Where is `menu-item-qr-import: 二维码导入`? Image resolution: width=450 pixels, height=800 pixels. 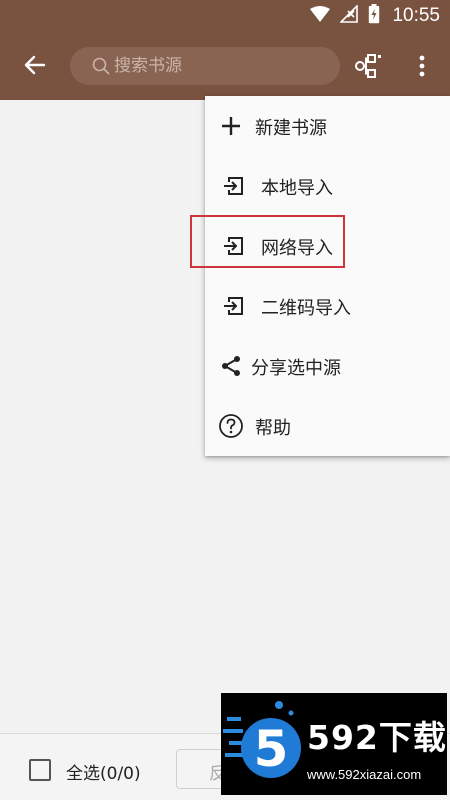
menu-item-qr-import: 二维码导入 is located at coordinates (327, 306).